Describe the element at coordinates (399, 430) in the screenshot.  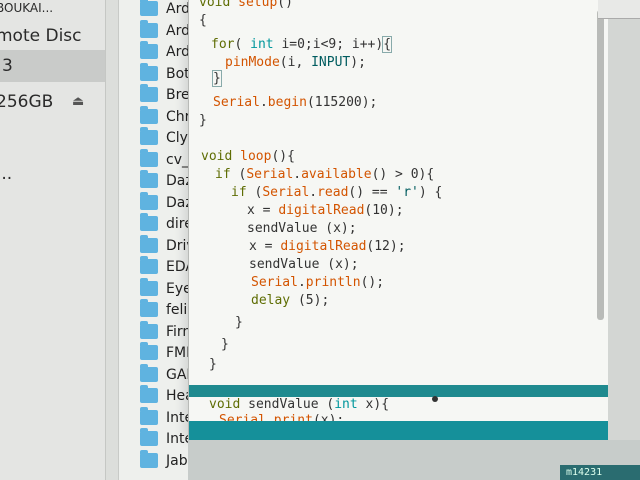
I see `console-area` at that location.